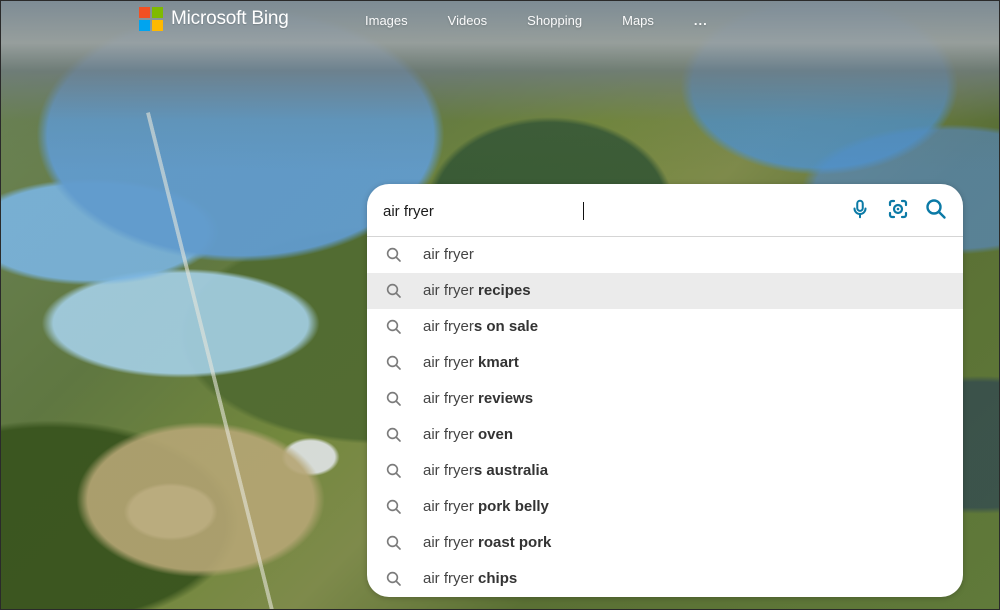  I want to click on suggestion-item: air fryer recipes, so click(665, 291).